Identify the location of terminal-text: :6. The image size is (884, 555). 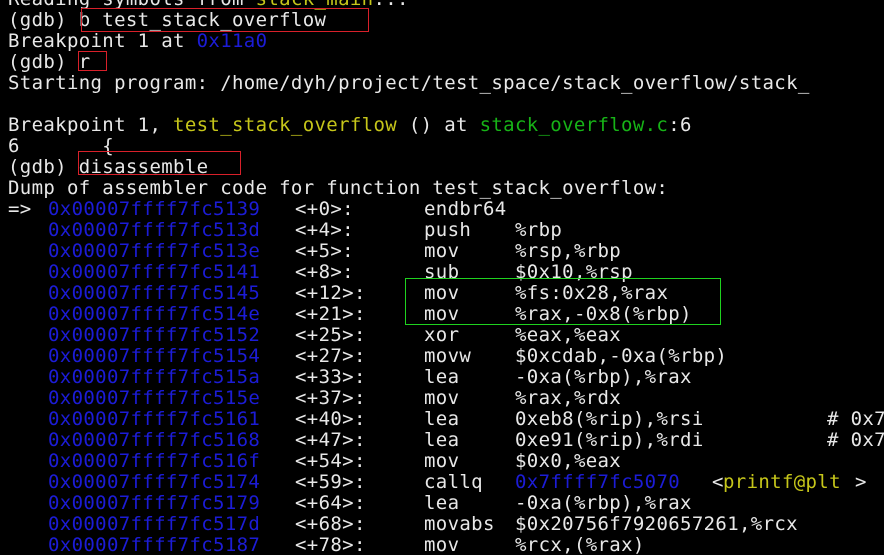
(680, 125).